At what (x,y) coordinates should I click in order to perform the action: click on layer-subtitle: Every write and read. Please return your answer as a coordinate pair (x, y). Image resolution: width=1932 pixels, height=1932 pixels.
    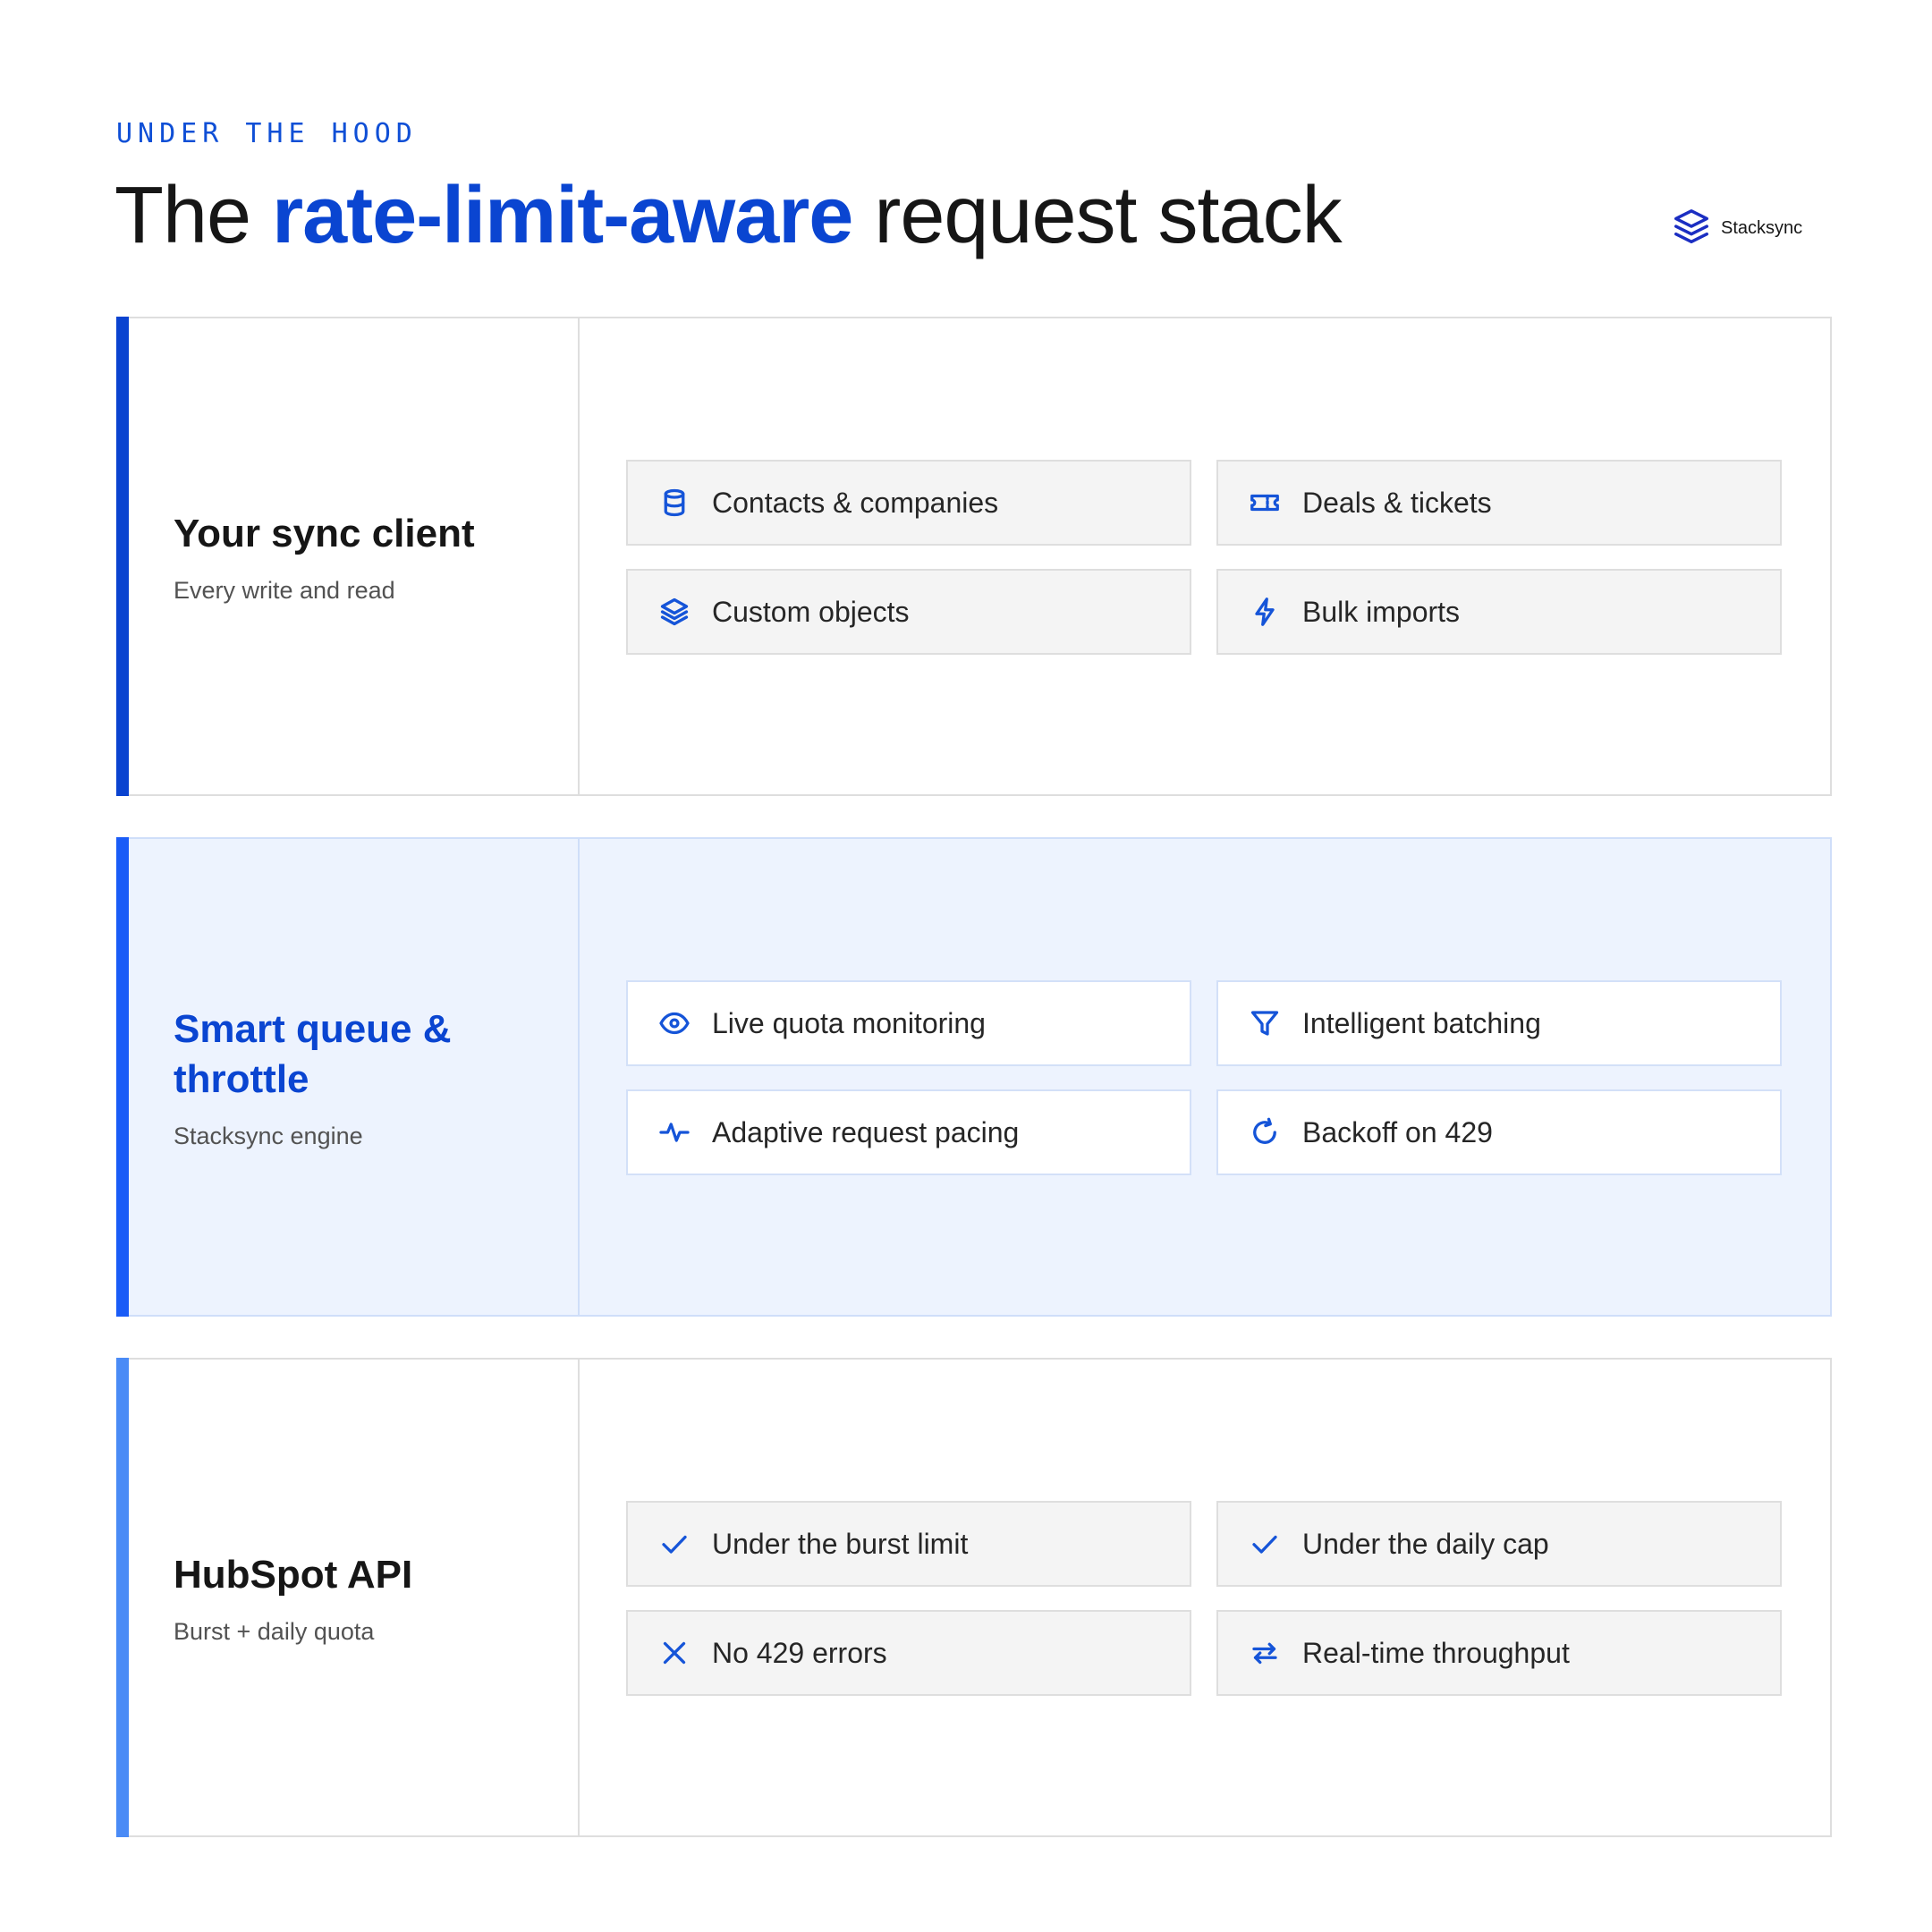
    Looking at the image, I should click on (284, 590).